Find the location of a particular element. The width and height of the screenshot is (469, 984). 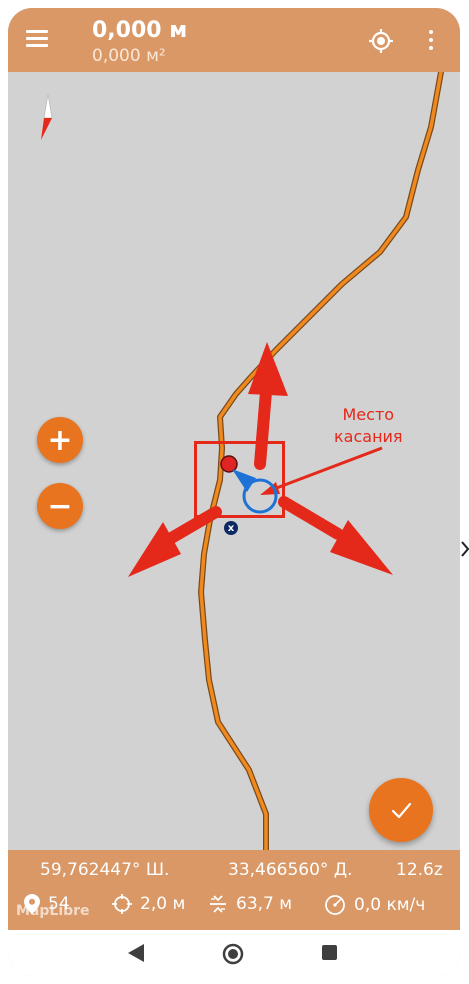

zoom-out-button: − is located at coordinates (60, 506).